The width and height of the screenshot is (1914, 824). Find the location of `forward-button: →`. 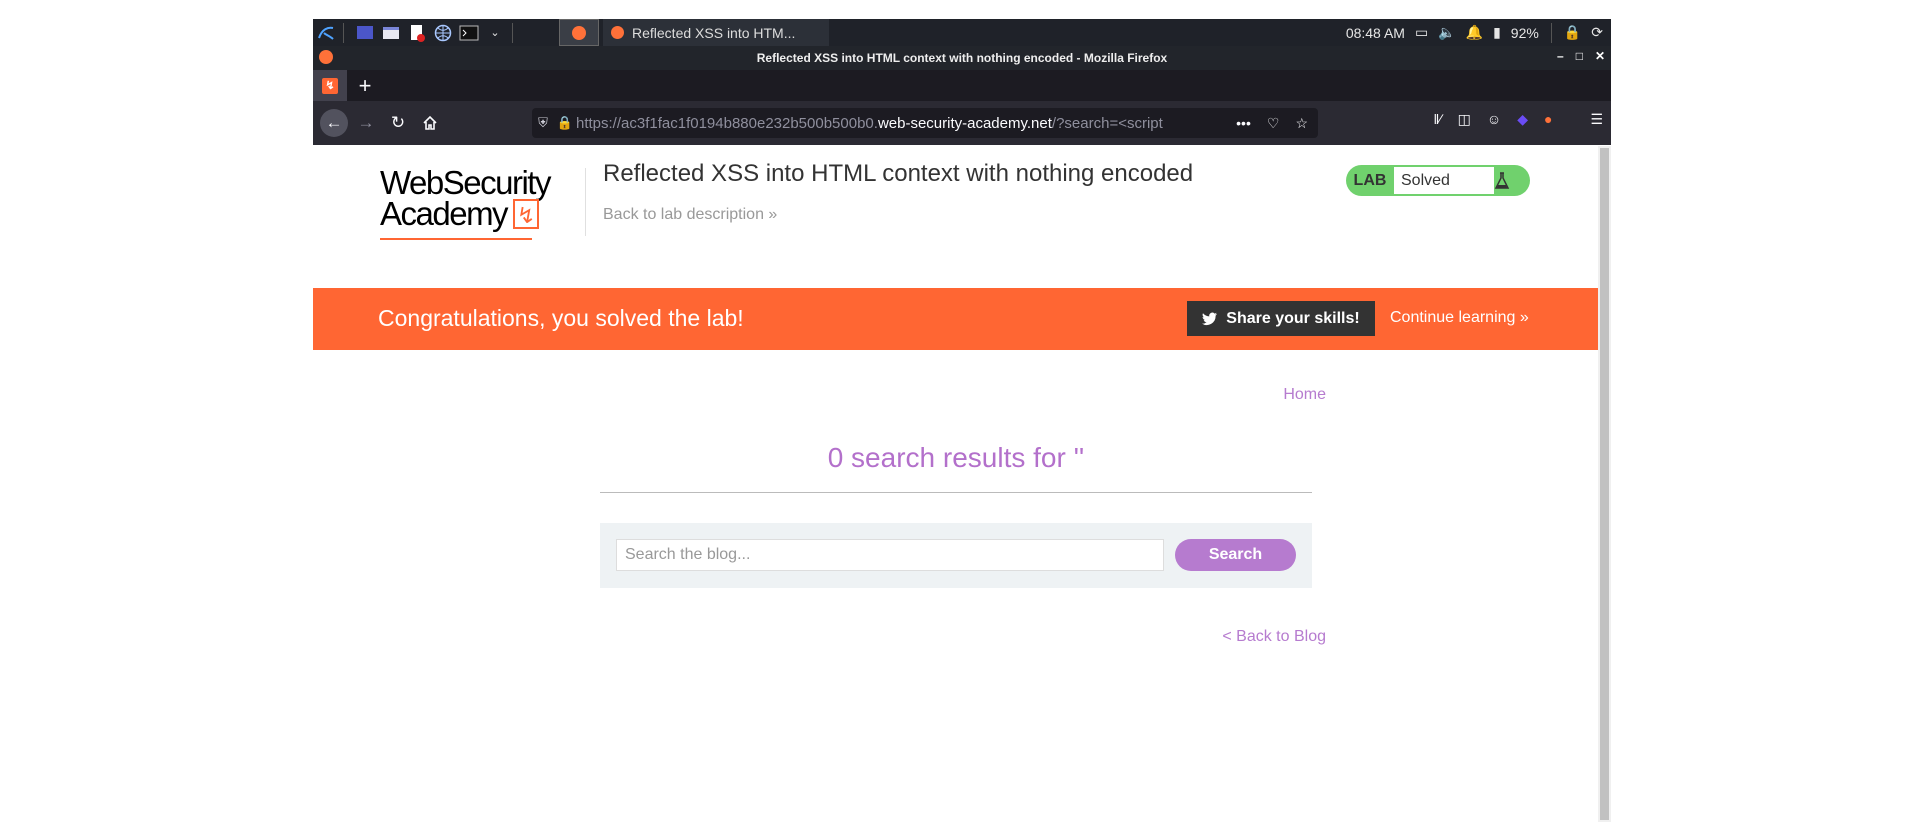

forward-button: → is located at coordinates (366, 123).